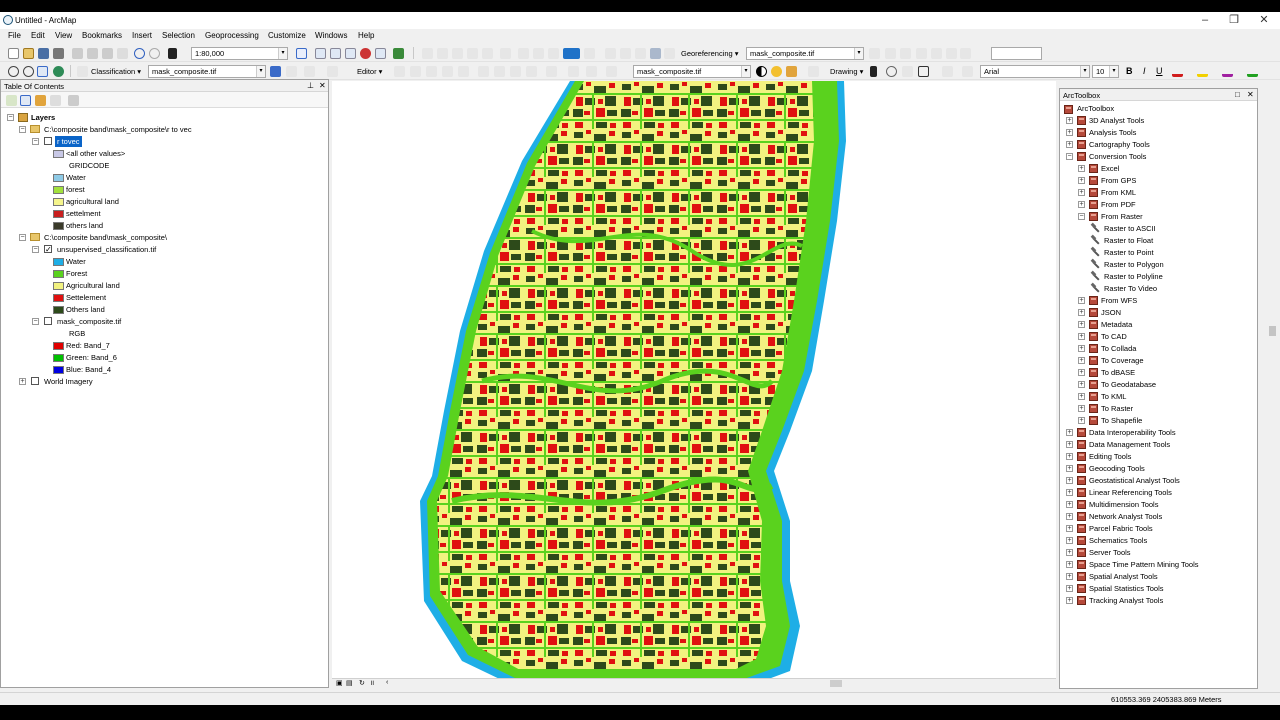 Image resolution: width=1280 pixels, height=720 pixels. What do you see at coordinates (538, 53) in the screenshot?
I see `georef-tool-8-icon` at bounding box center [538, 53].